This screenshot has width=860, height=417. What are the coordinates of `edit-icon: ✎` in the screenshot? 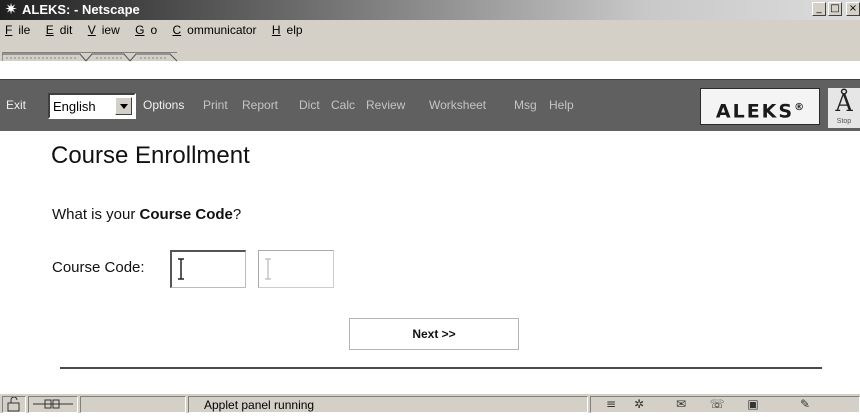 It's located at (805, 404).